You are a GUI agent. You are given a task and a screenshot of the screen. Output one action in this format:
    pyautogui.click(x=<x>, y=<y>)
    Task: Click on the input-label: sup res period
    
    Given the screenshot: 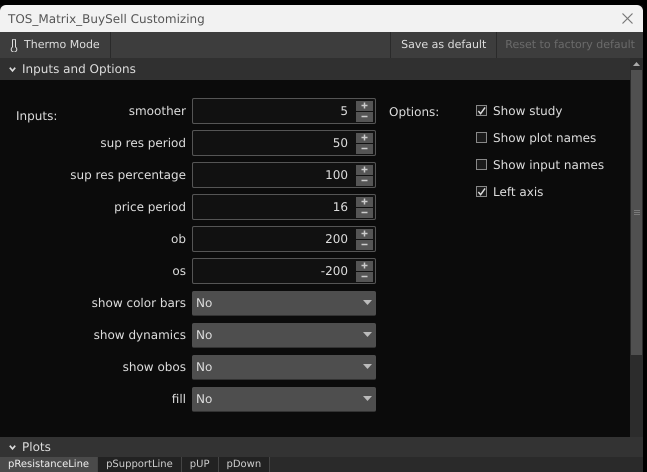 What is the action you would take?
    pyautogui.click(x=143, y=143)
    